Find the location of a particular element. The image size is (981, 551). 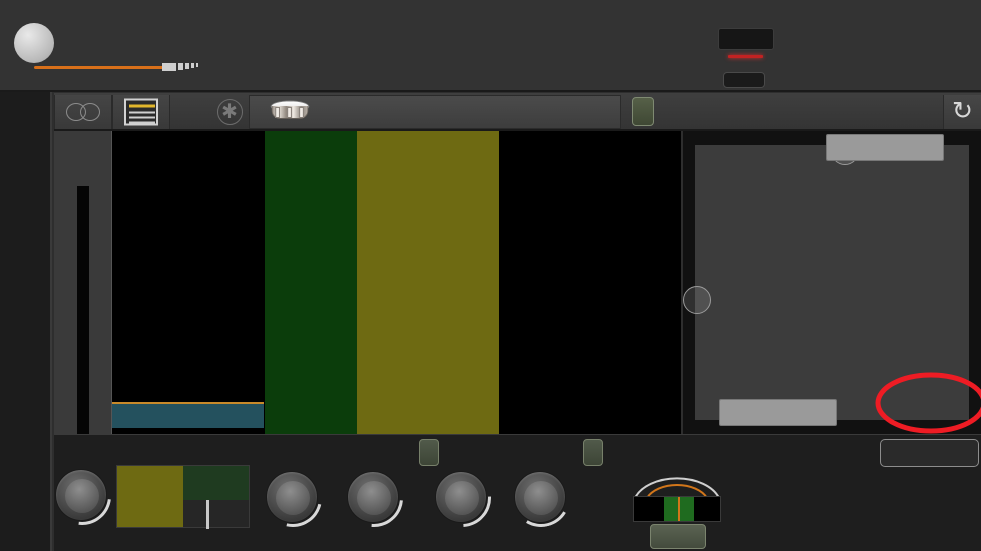

position-bar is located at coordinates (677, 509).